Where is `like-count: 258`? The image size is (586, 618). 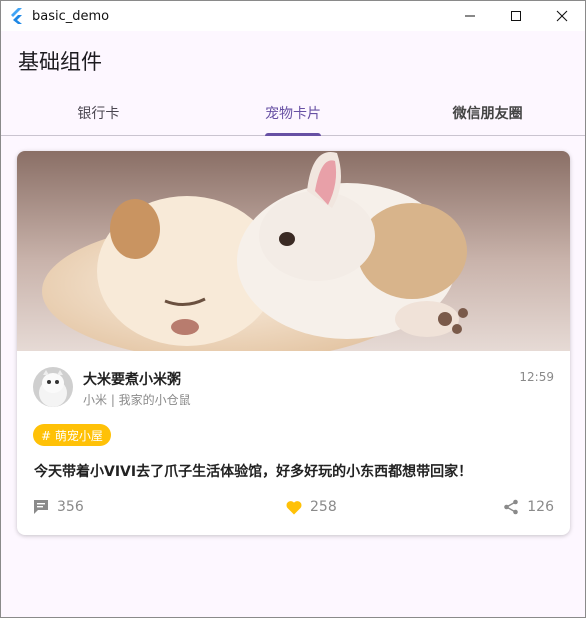 like-count: 258 is located at coordinates (323, 507).